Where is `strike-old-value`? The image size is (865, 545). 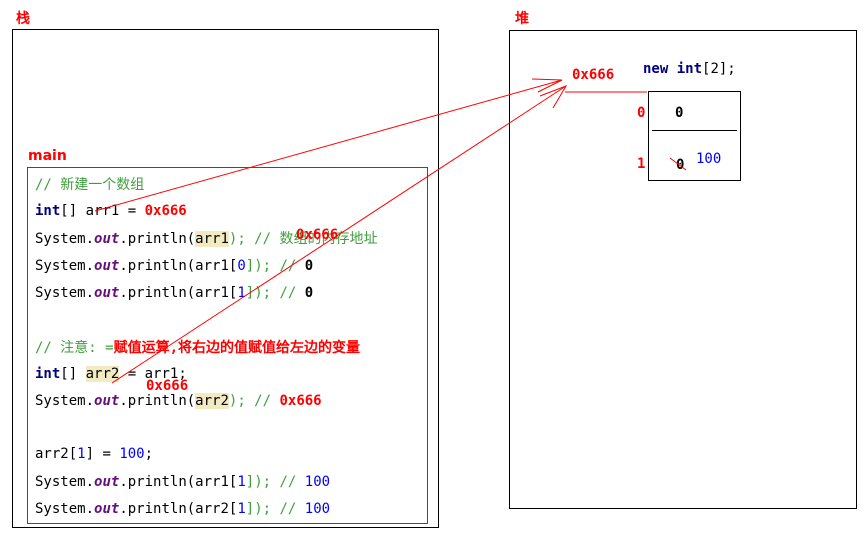 strike-old-value is located at coordinates (678, 164).